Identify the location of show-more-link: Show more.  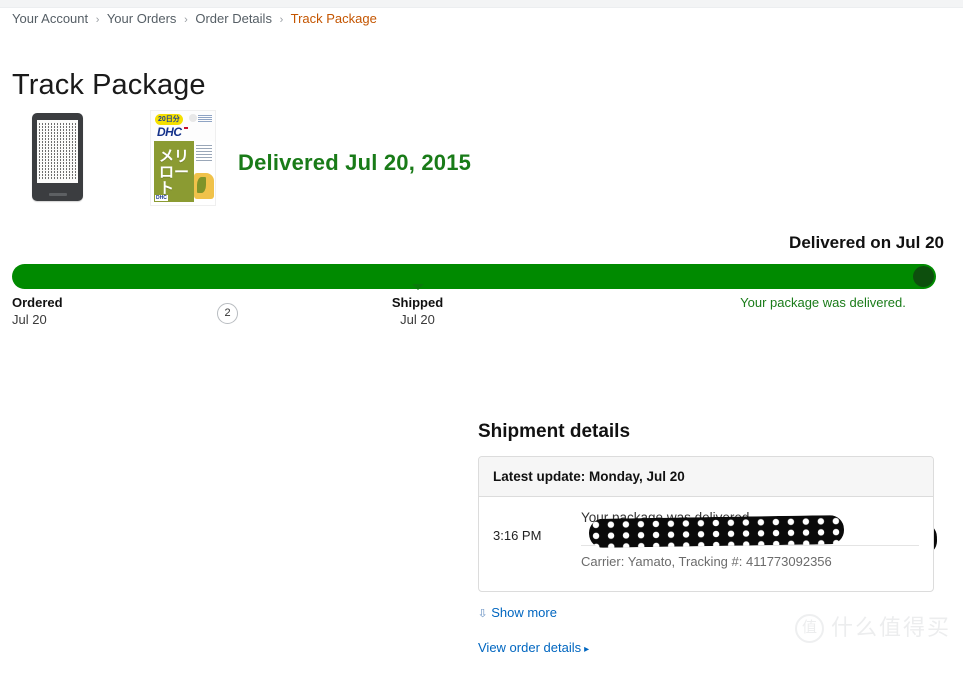
(524, 612).